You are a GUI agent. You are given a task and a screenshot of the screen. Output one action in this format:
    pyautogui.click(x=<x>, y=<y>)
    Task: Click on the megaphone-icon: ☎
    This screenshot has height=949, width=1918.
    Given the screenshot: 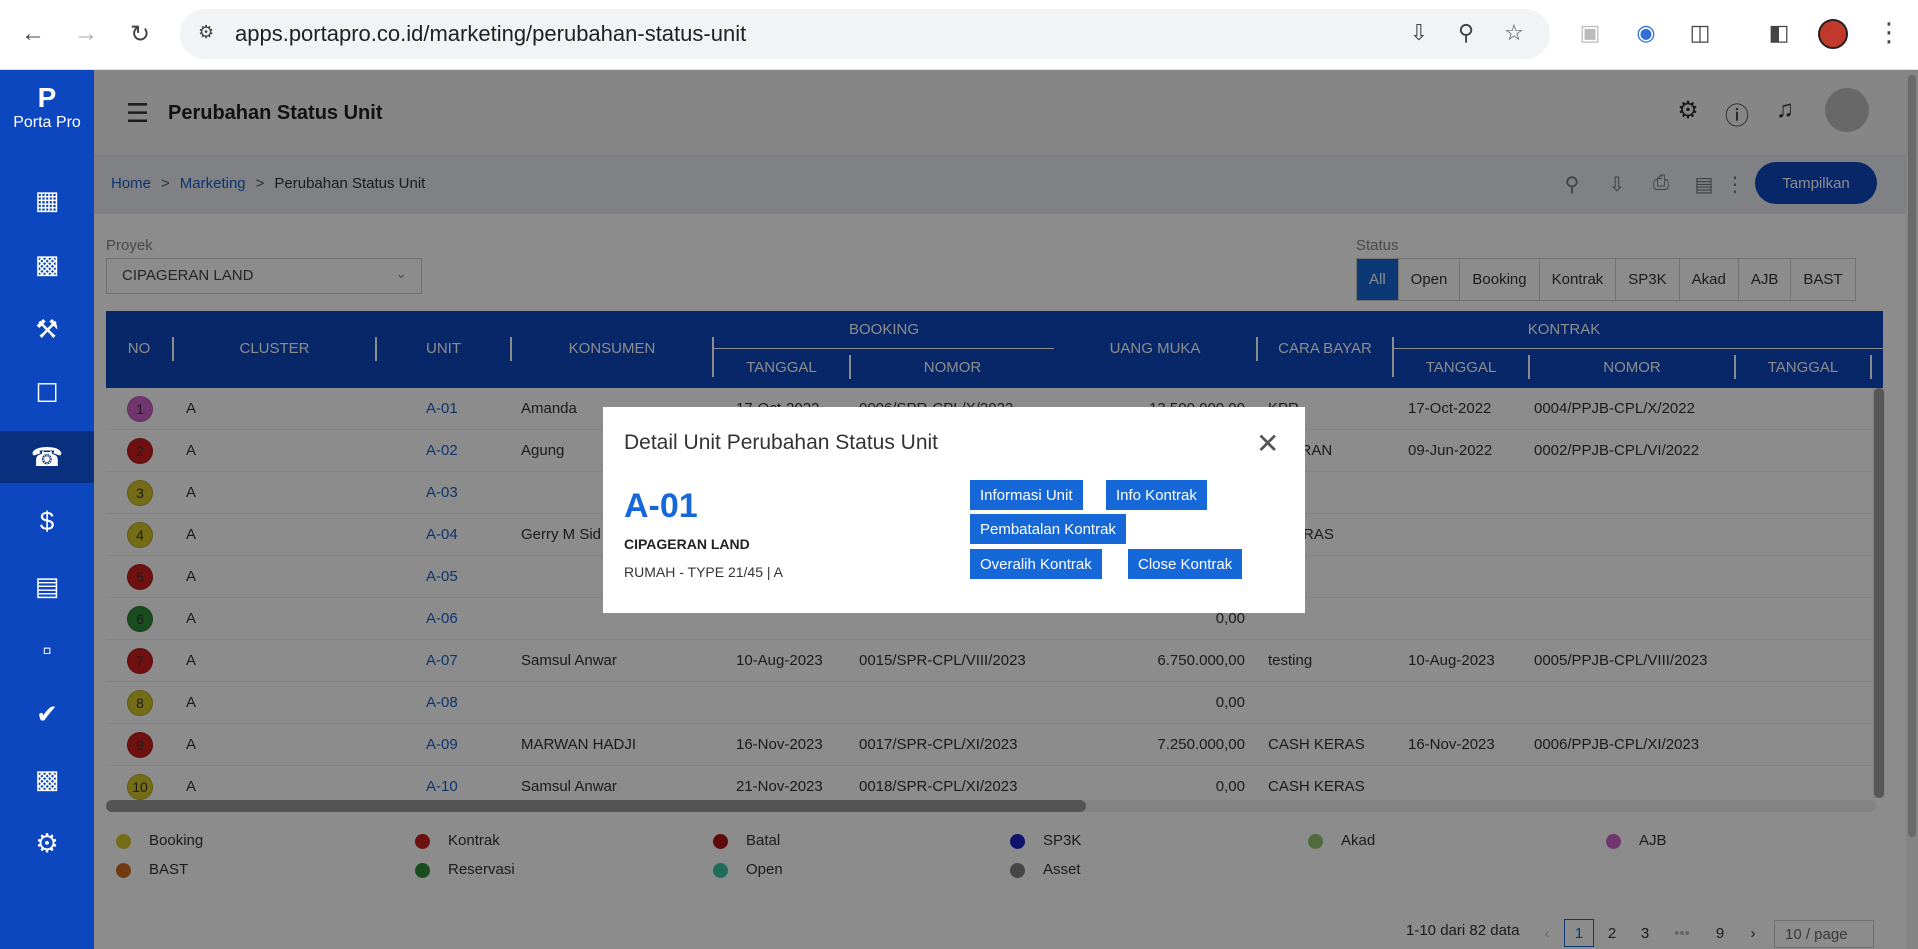 What is the action you would take?
    pyautogui.click(x=47, y=456)
    